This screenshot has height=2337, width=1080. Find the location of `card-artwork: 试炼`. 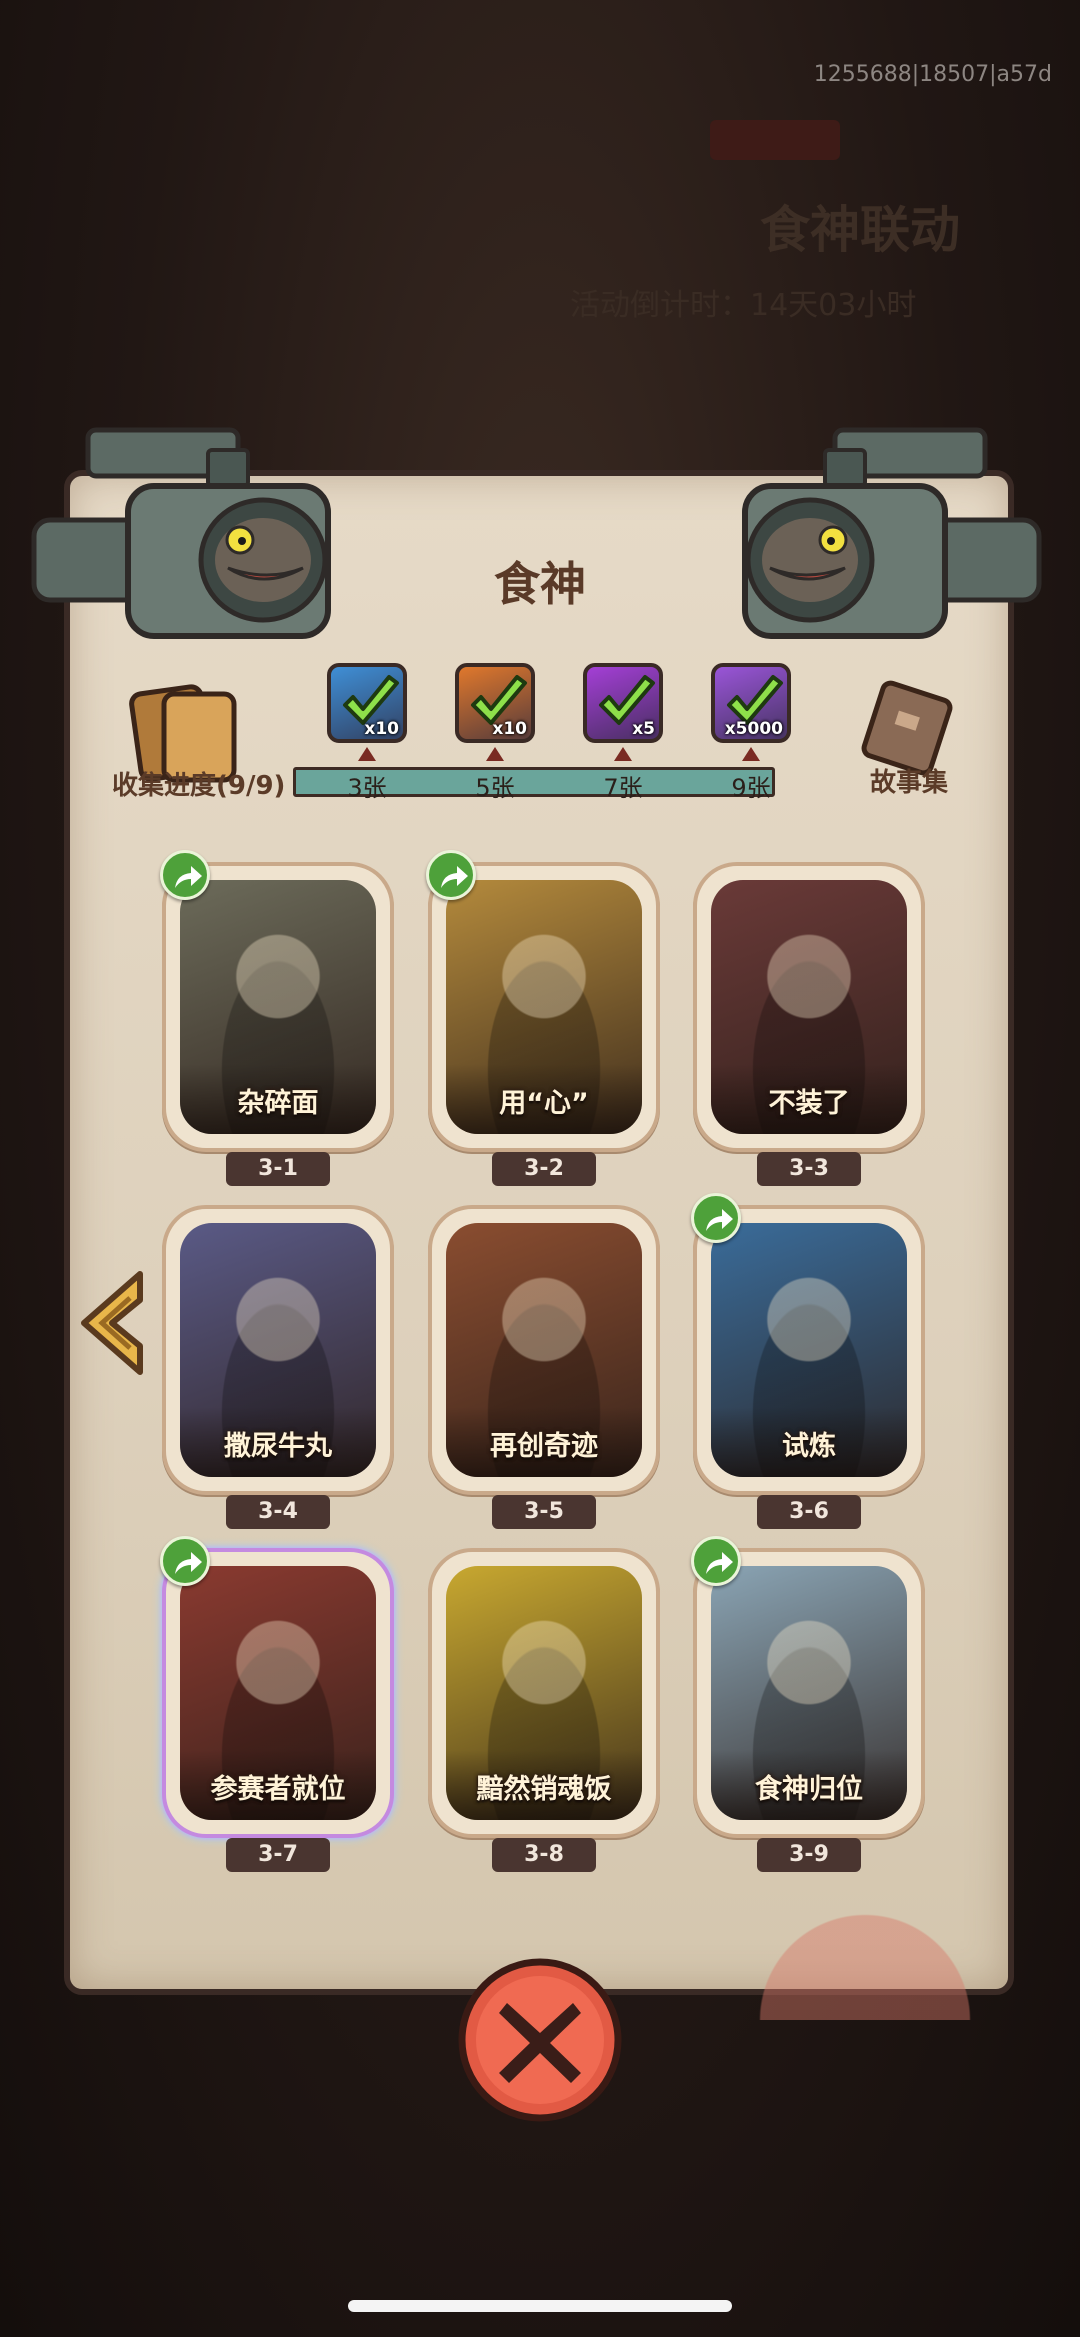

card-artwork: 试炼 is located at coordinates (809, 1350).